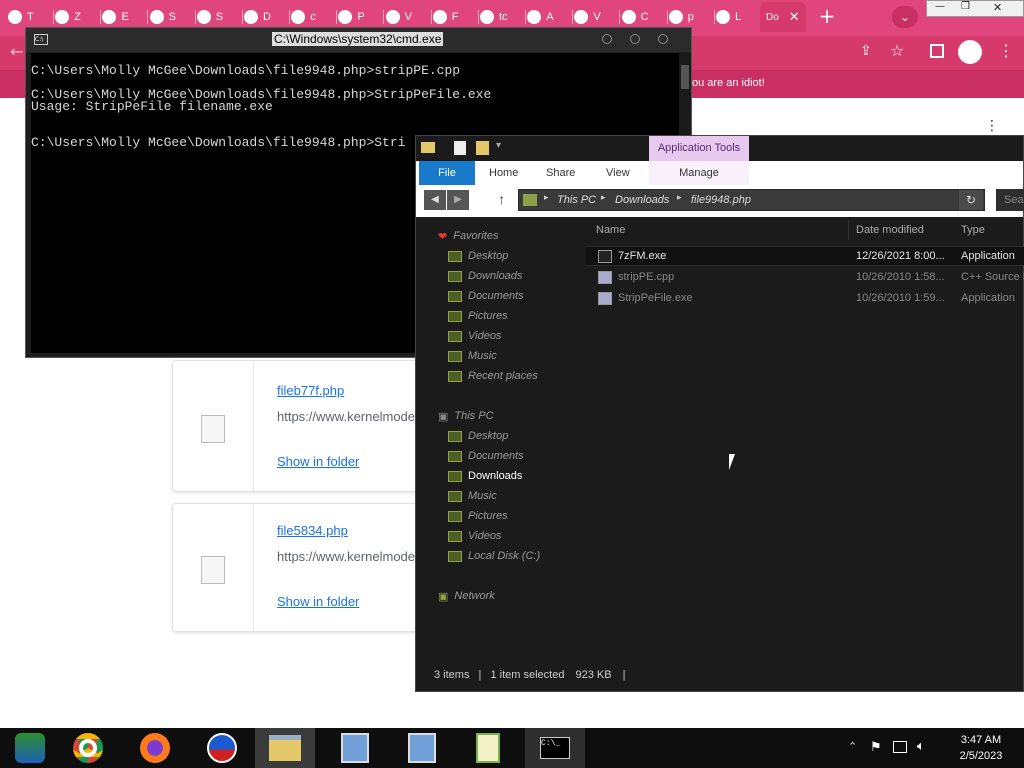  Describe the element at coordinates (172, 17) in the screenshot. I see `tab-label: S` at that location.